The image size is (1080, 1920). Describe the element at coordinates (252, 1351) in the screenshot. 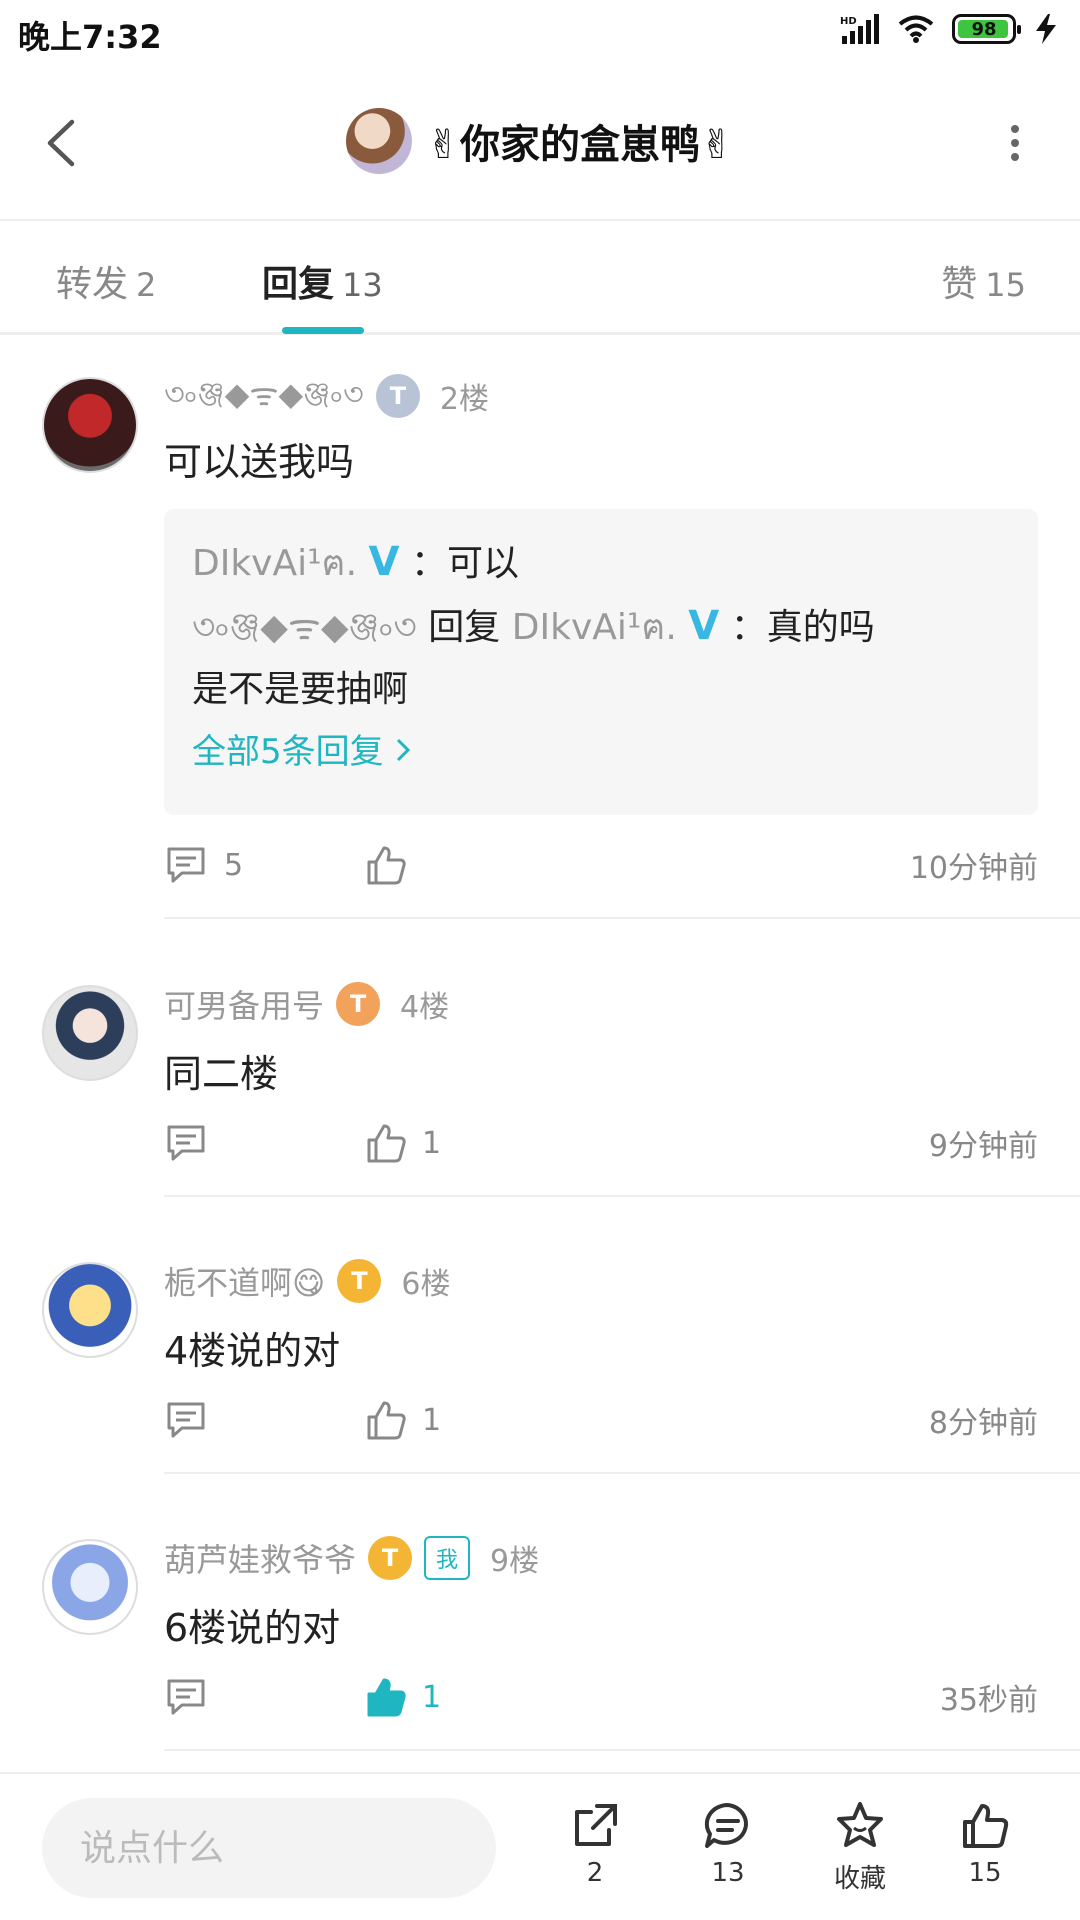

I see `comment-text: 4楼说的对` at that location.